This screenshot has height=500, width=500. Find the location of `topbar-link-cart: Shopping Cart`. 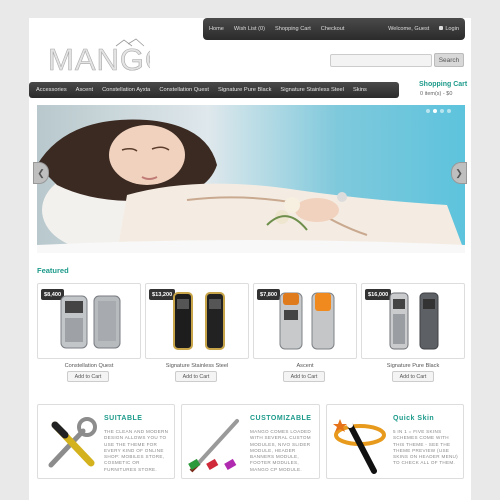

topbar-link-cart: Shopping Cart is located at coordinates (293, 29).